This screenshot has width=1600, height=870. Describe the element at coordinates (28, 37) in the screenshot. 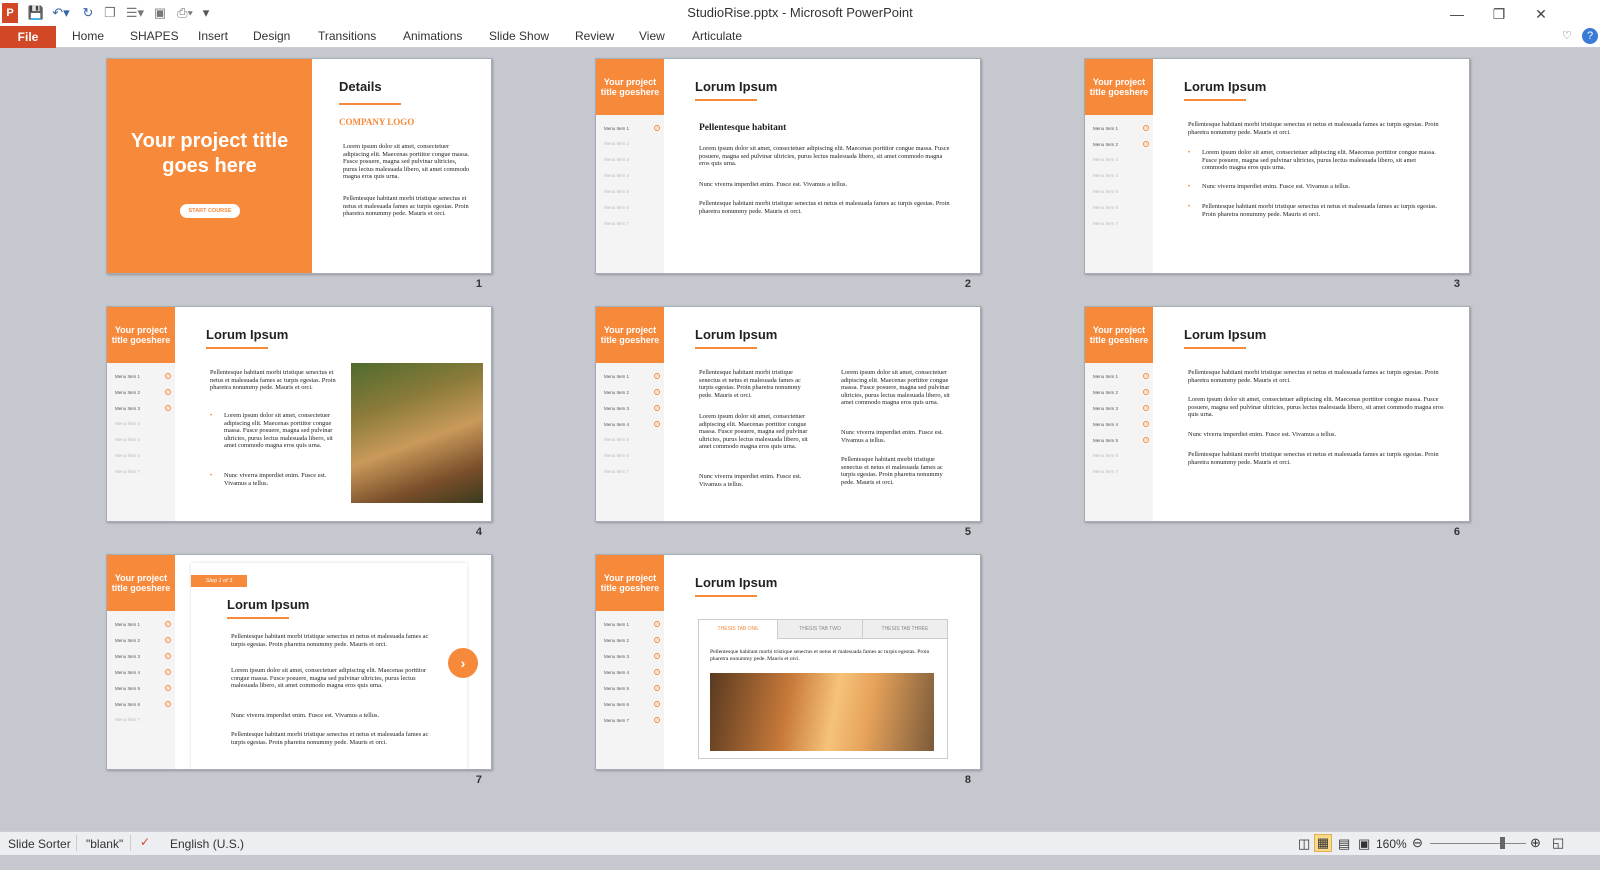

I see `tab-file: File` at that location.